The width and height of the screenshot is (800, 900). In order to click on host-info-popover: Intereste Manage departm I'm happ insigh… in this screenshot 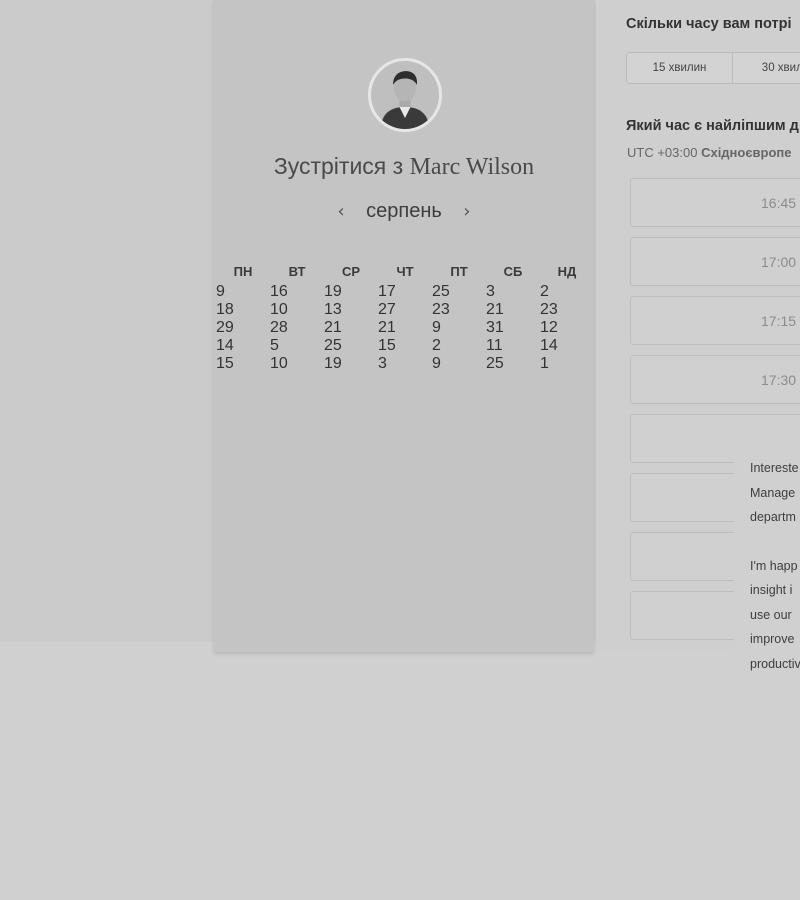, I will do `click(767, 566)`.